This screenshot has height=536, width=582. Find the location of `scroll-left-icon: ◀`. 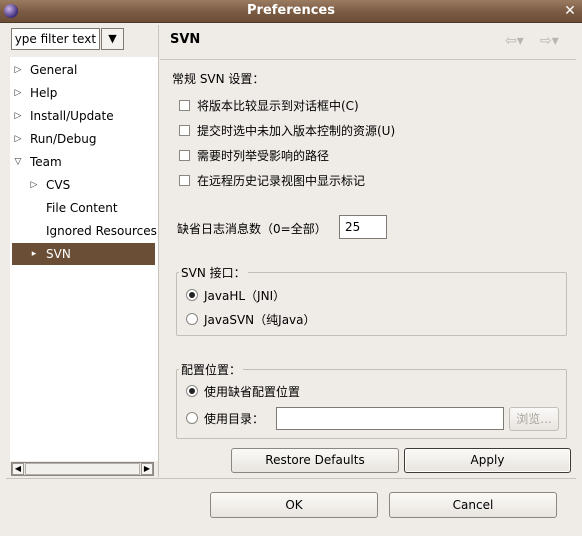

scroll-left-icon: ◀ is located at coordinates (18, 469).